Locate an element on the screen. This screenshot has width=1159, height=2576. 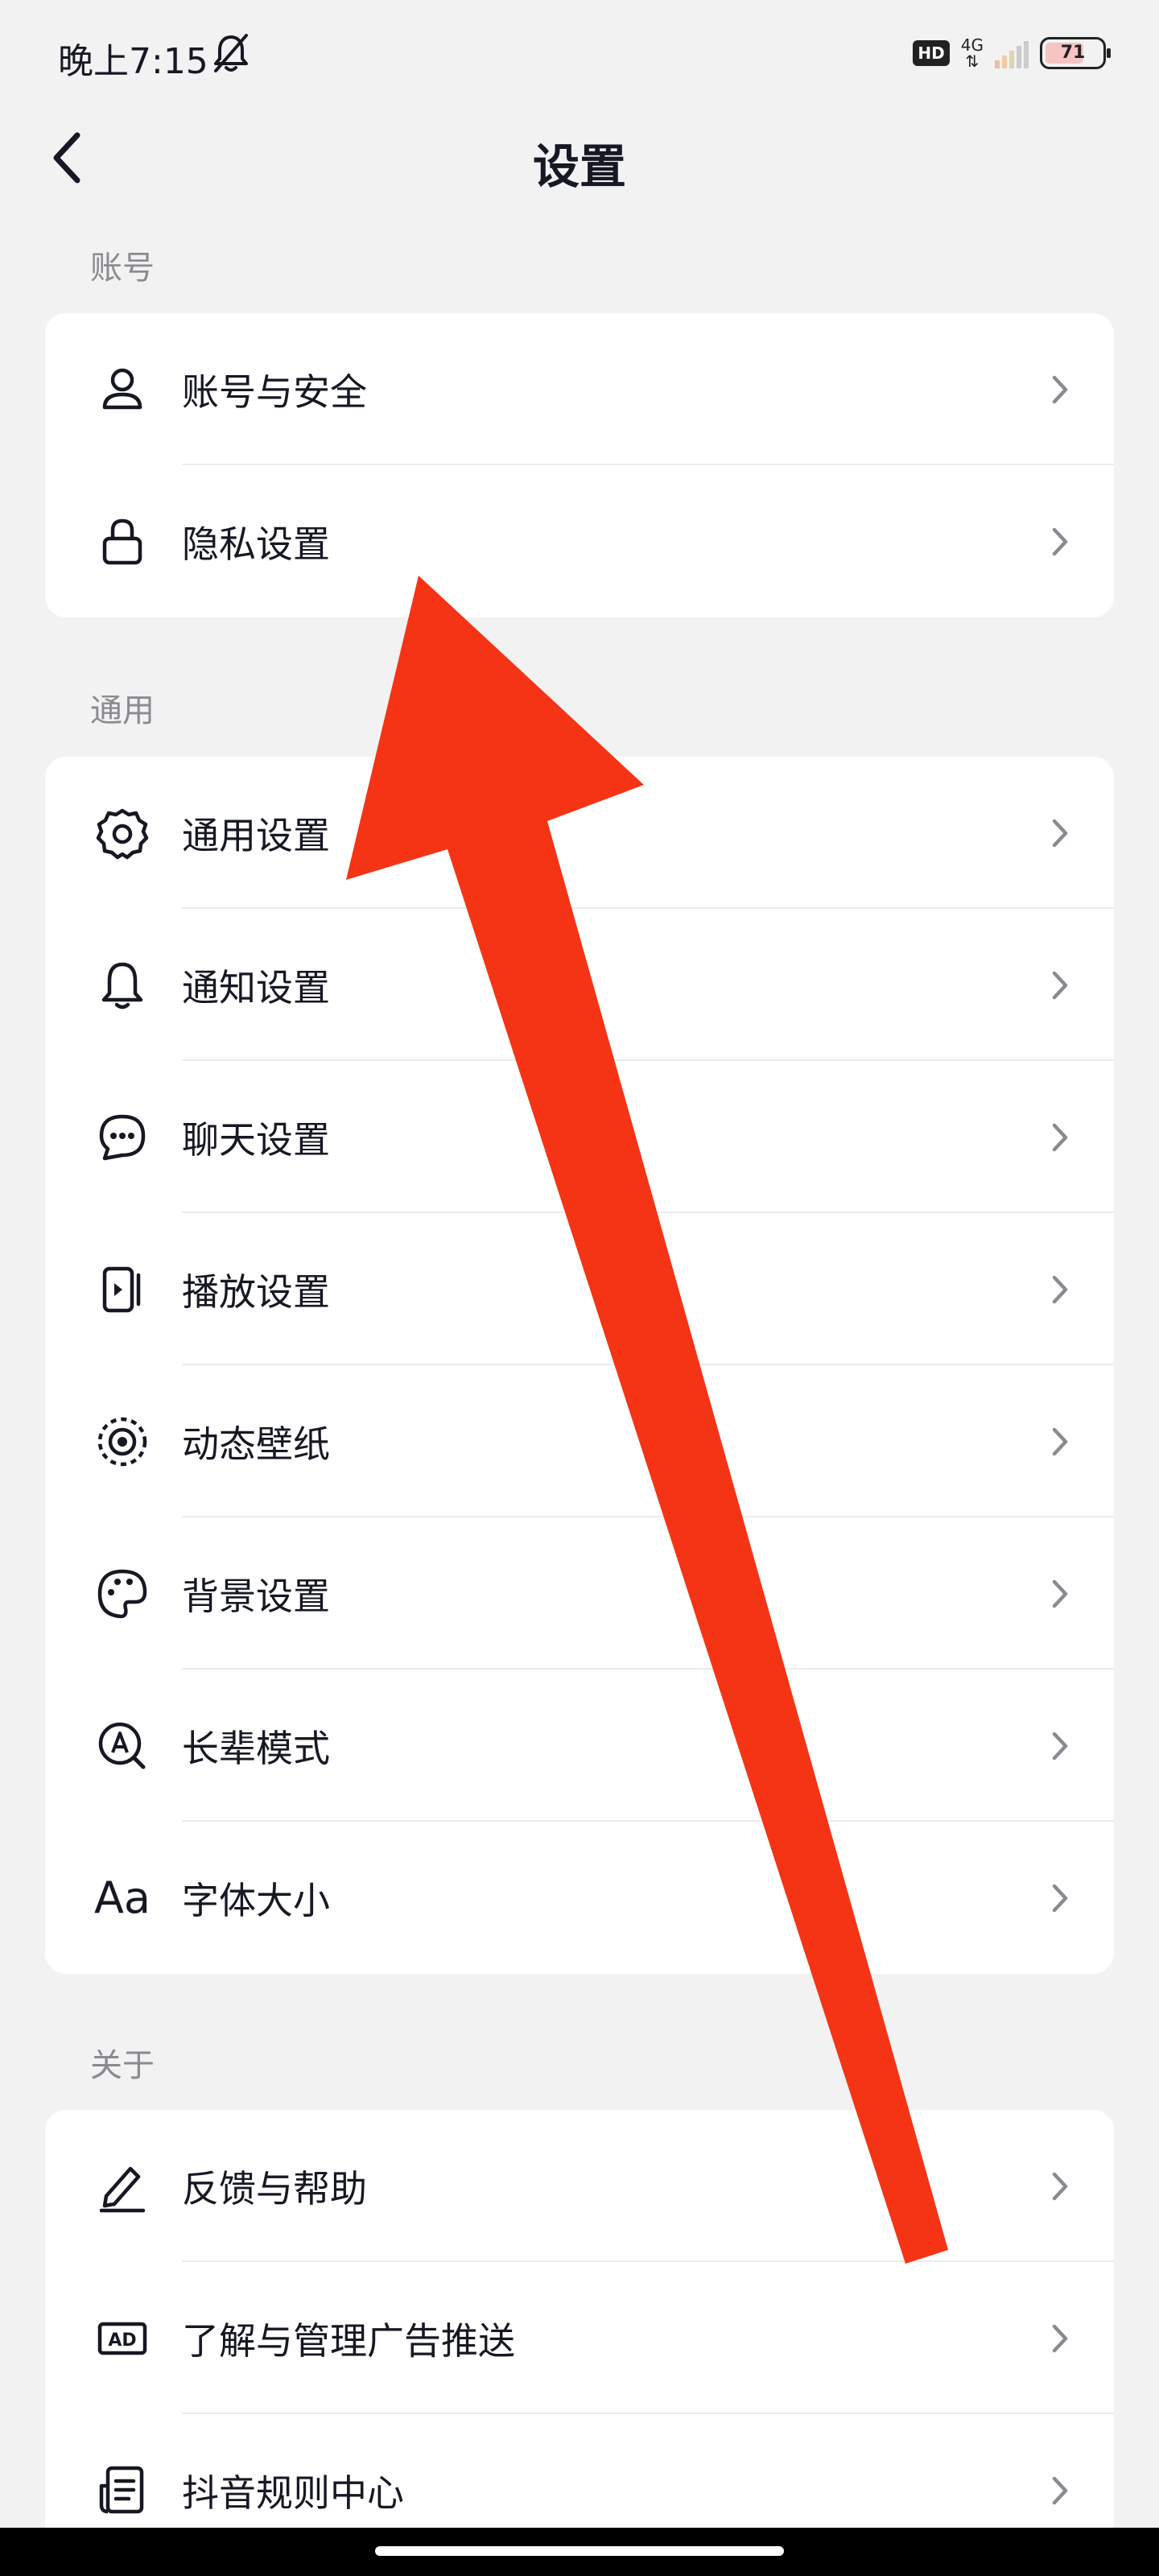
settings-item-label: 抖音规则中心 is located at coordinates (293, 2493).